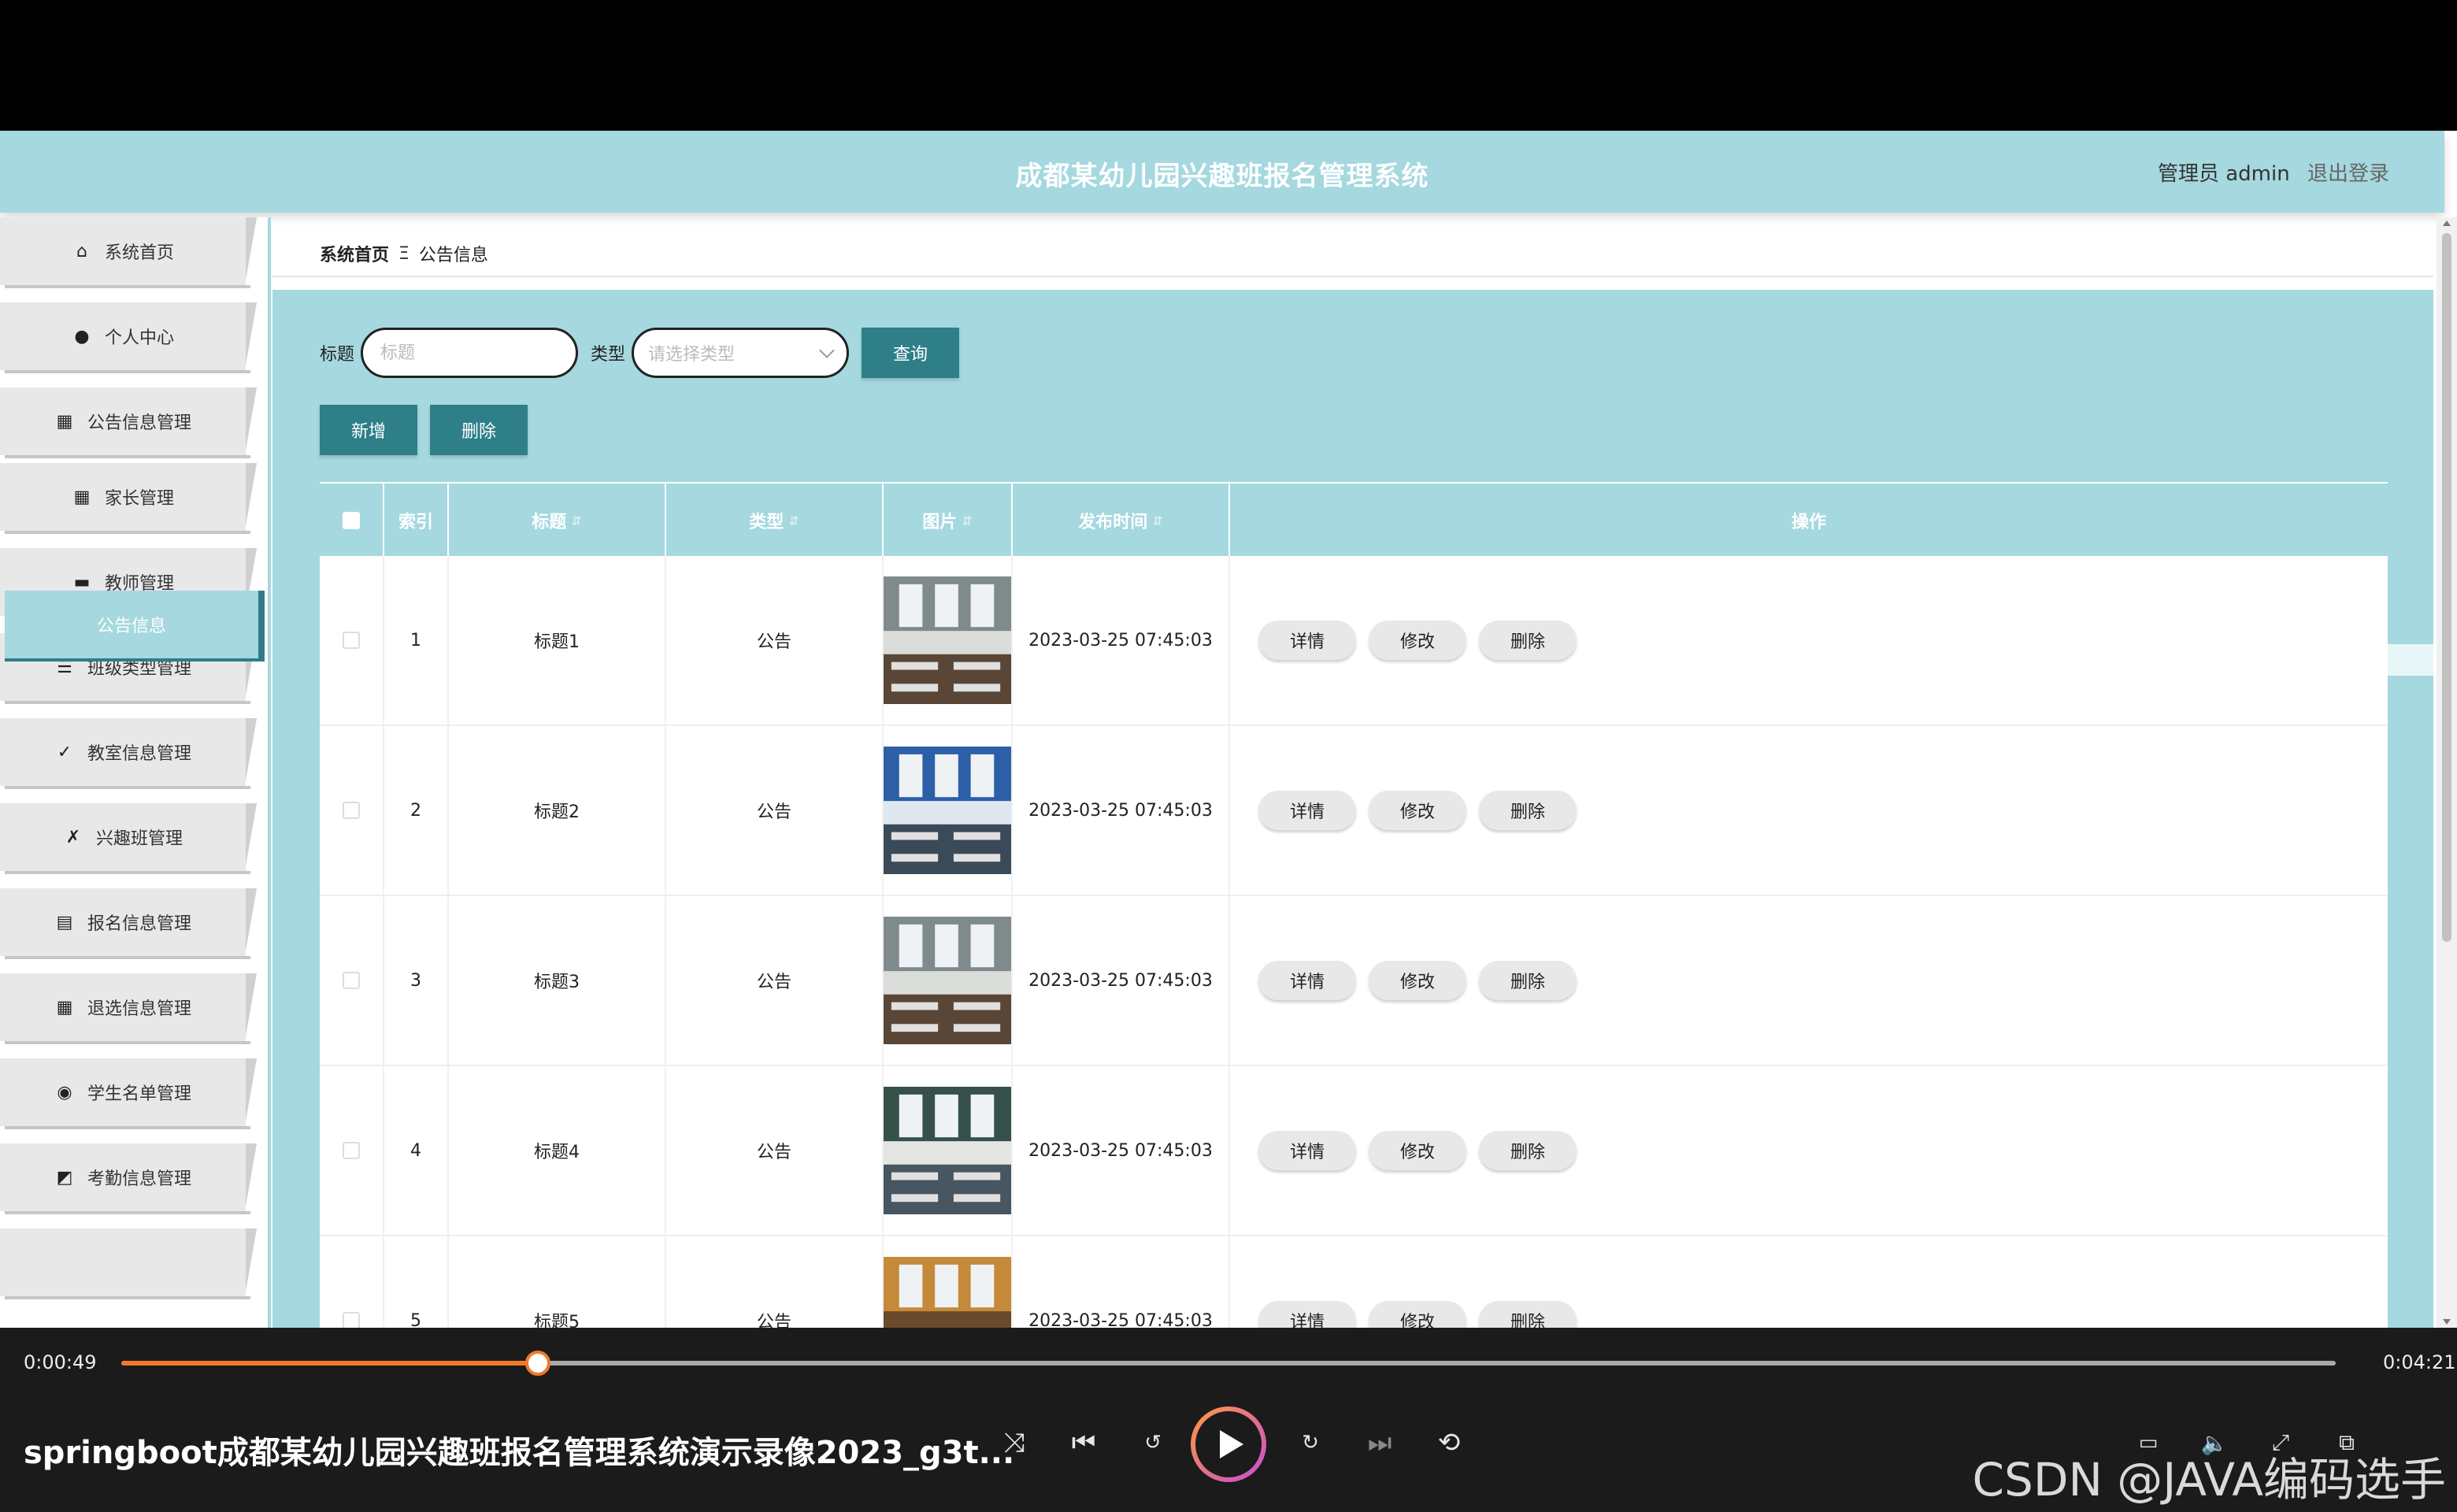  What do you see at coordinates (130, 421) in the screenshot?
I see `sidebar-item-3: ▦ 公告信息管理` at bounding box center [130, 421].